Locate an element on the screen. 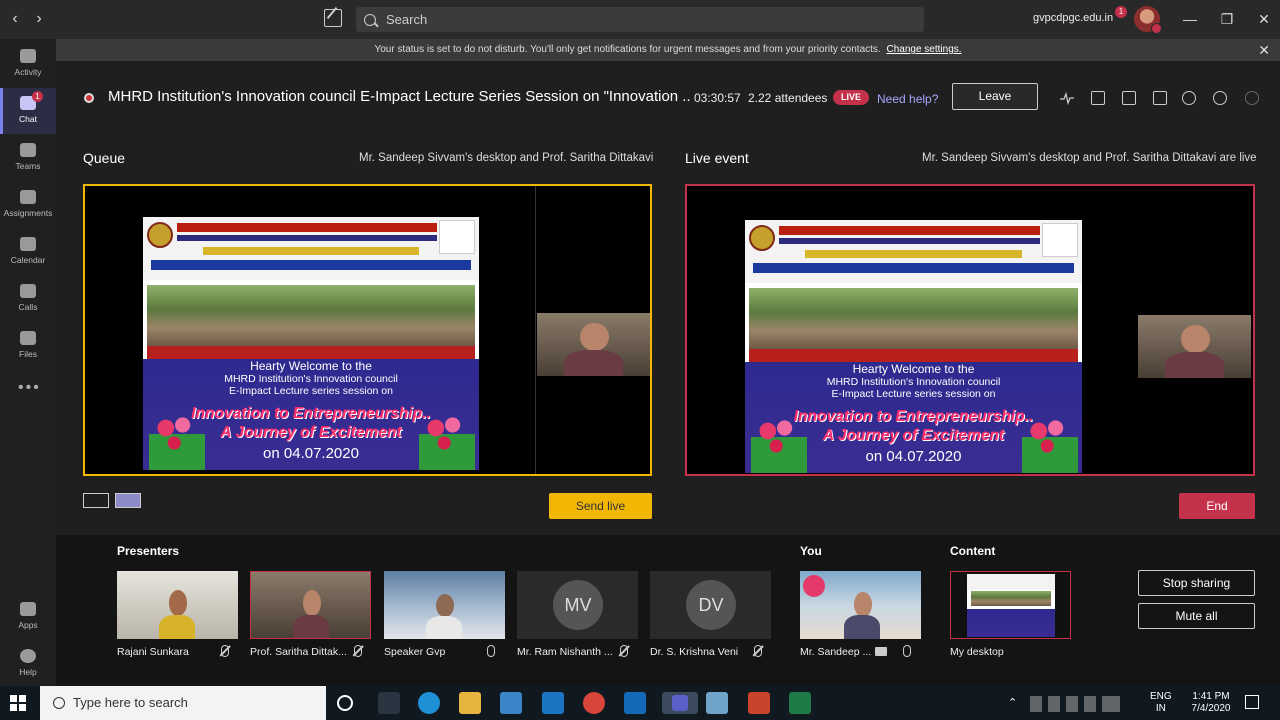 The image size is (1280, 720). file-explorer-icon is located at coordinates (470, 703).